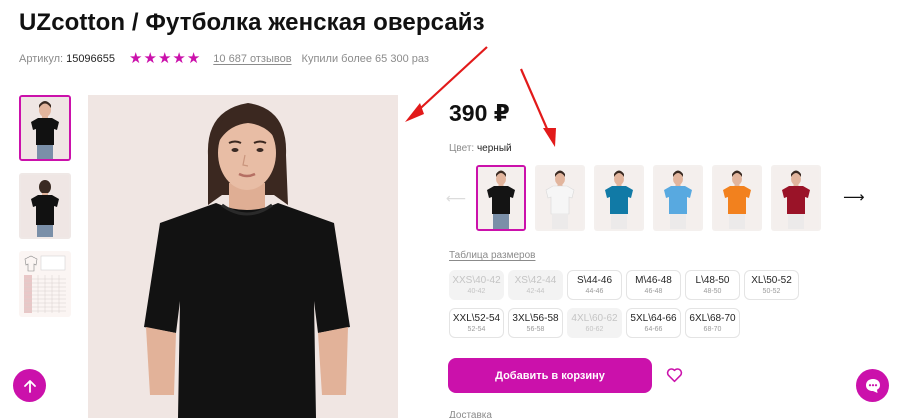 This screenshot has height=418, width=900. I want to click on arrow-up-icon, so click(29, 386).